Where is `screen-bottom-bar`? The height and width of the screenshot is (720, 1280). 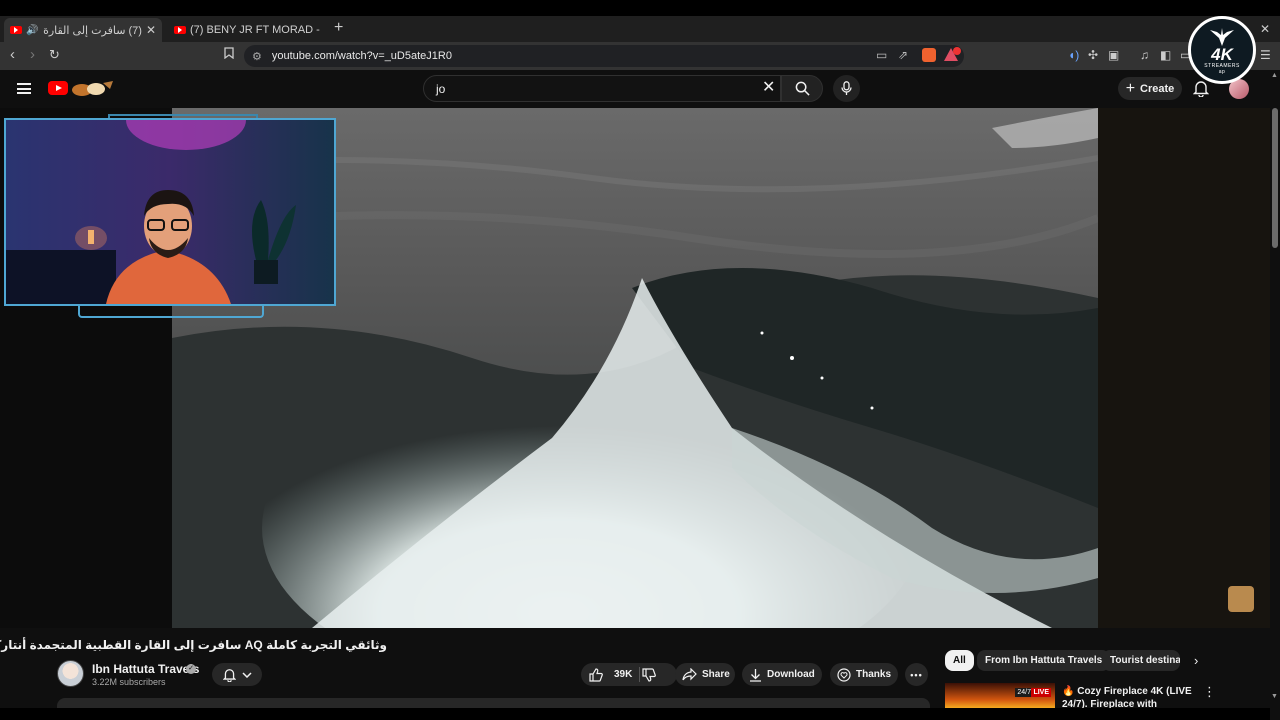 screen-bottom-bar is located at coordinates (635, 714).